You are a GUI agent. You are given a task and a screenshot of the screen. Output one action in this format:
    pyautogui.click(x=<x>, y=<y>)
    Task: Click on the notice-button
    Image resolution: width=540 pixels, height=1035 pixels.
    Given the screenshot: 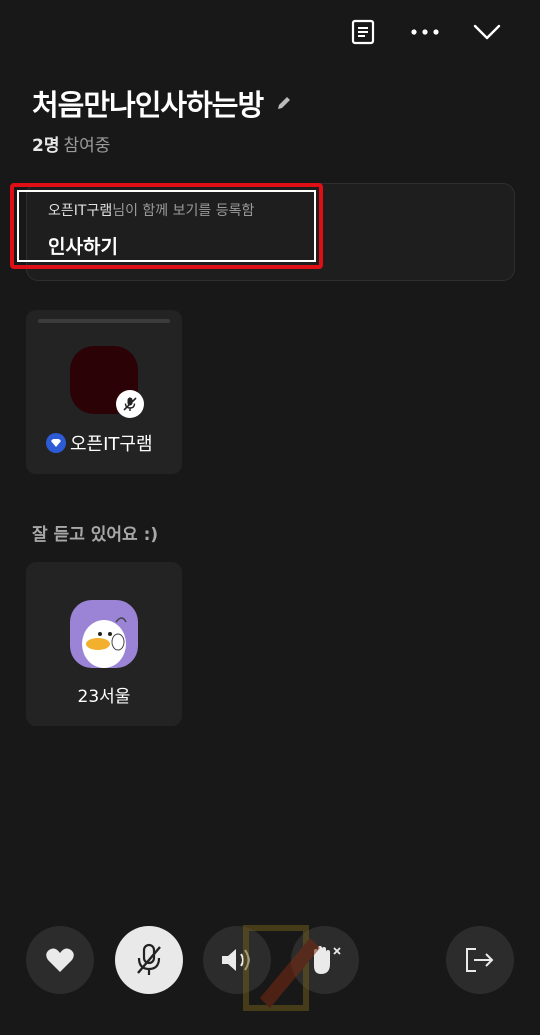 What is the action you would take?
    pyautogui.click(x=363, y=32)
    